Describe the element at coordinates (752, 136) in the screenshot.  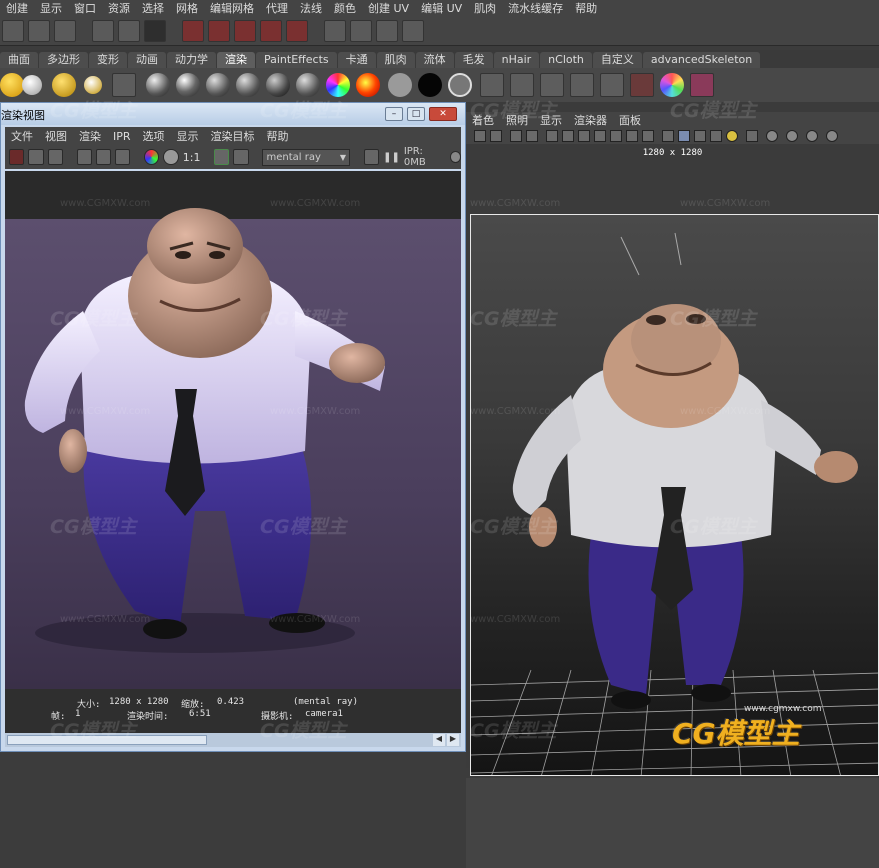
I see `shadows-icon` at that location.